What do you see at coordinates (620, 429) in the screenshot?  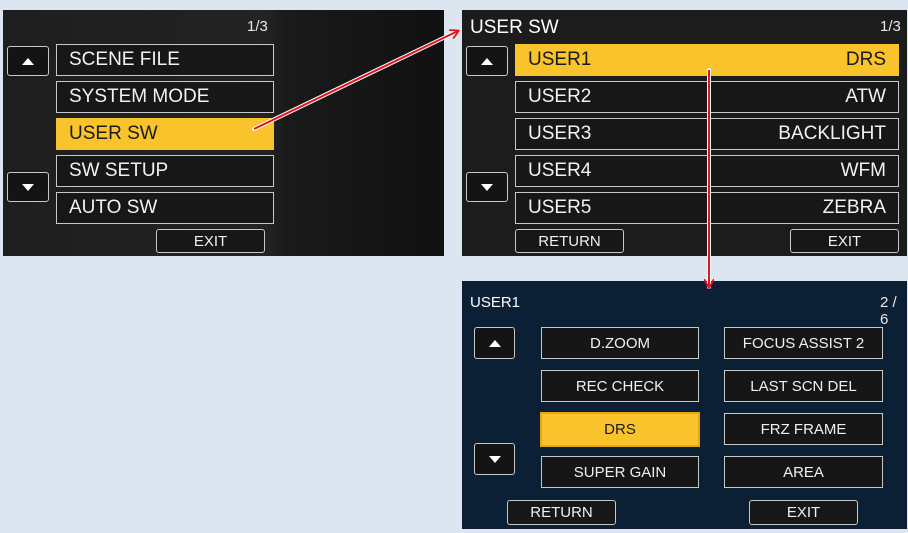 I see `function-drs-button: DRS` at bounding box center [620, 429].